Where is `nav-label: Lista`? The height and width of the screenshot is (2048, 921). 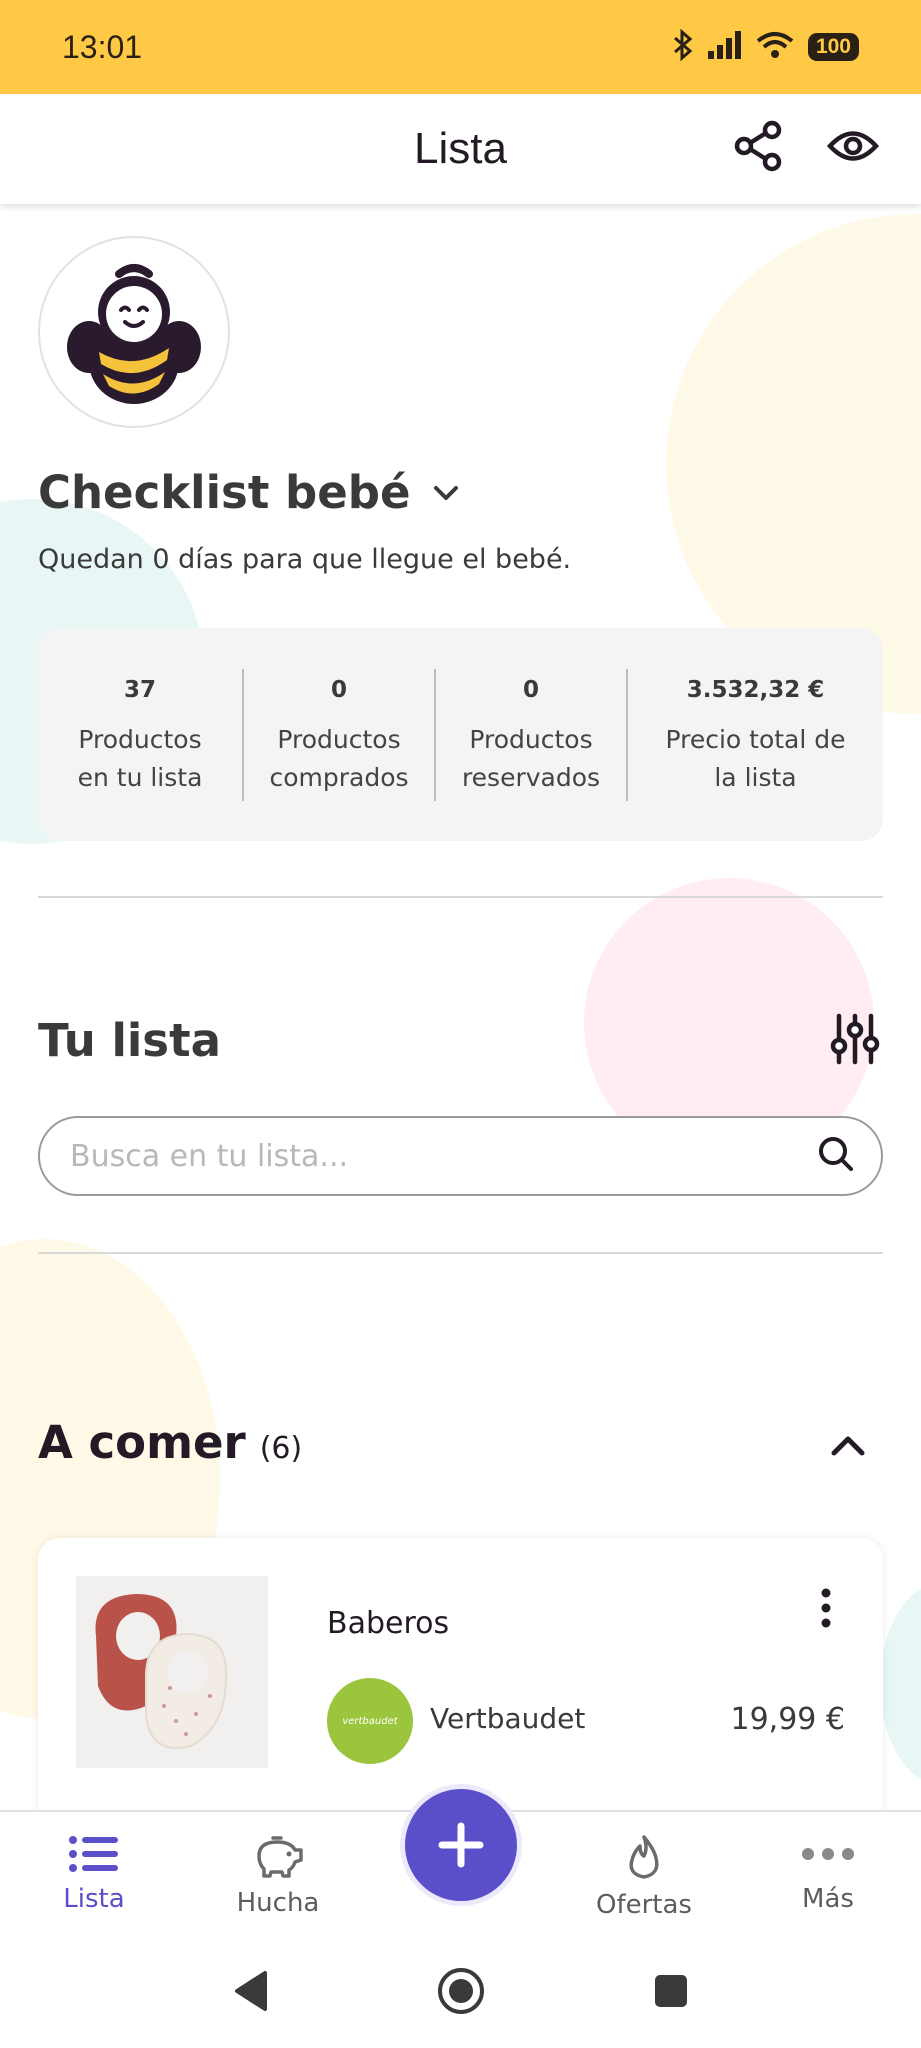
nav-label: Lista is located at coordinates (94, 1899).